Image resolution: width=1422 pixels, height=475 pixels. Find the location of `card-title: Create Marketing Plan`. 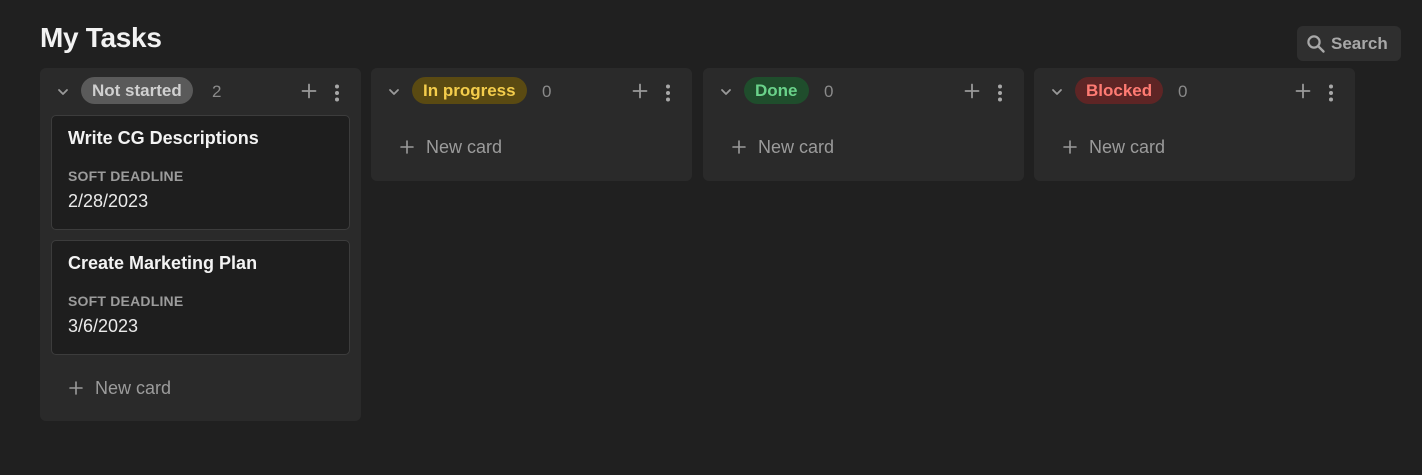

card-title: Create Marketing Plan is located at coordinates (163, 263).